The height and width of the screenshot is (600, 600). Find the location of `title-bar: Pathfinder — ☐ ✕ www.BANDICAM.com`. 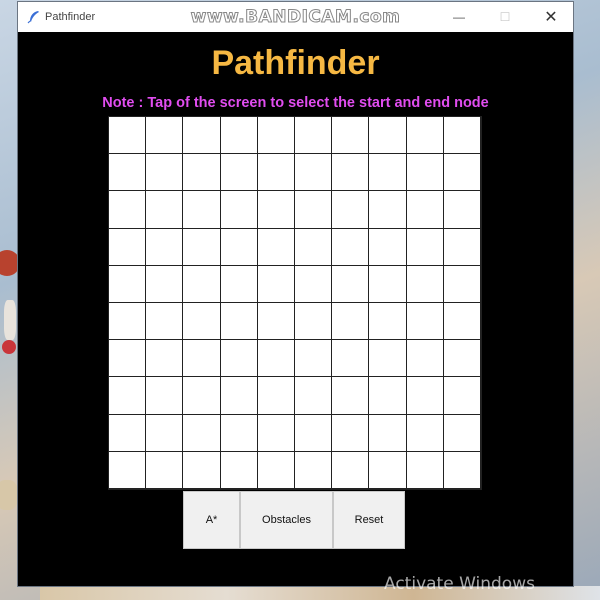

title-bar: Pathfinder — ☐ ✕ www.BANDICAM.com is located at coordinates (295, 17).